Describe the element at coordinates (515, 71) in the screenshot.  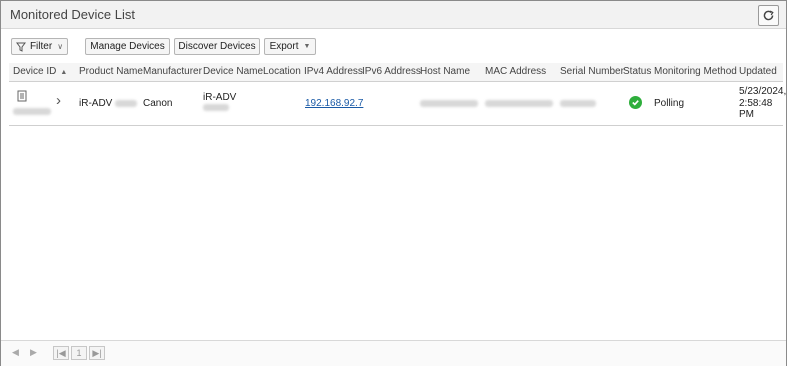
I see `column-header-mac-address: MAC Address` at that location.